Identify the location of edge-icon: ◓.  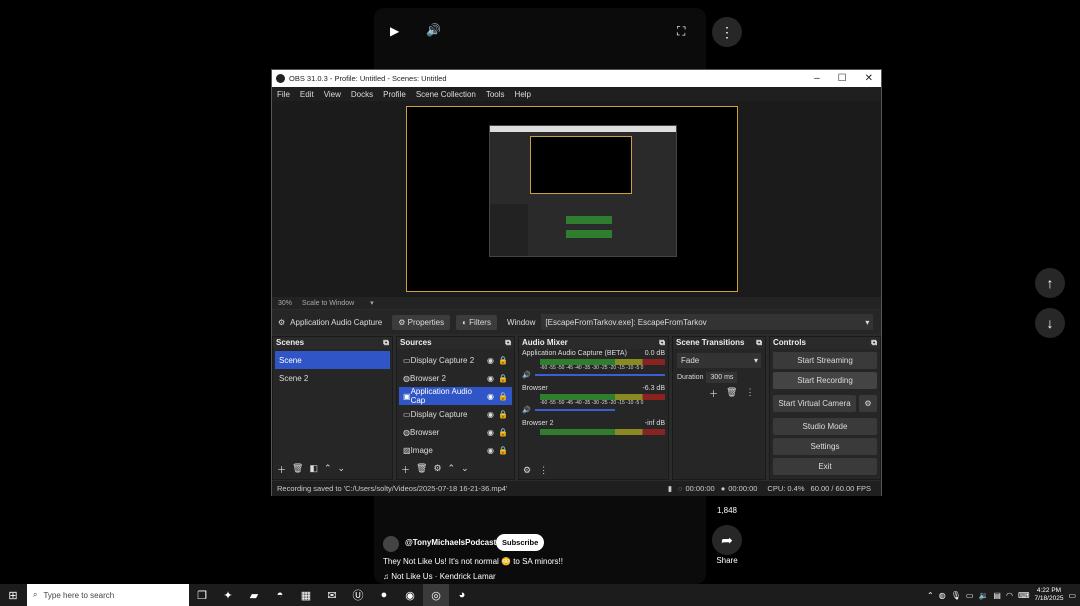
(280, 595).